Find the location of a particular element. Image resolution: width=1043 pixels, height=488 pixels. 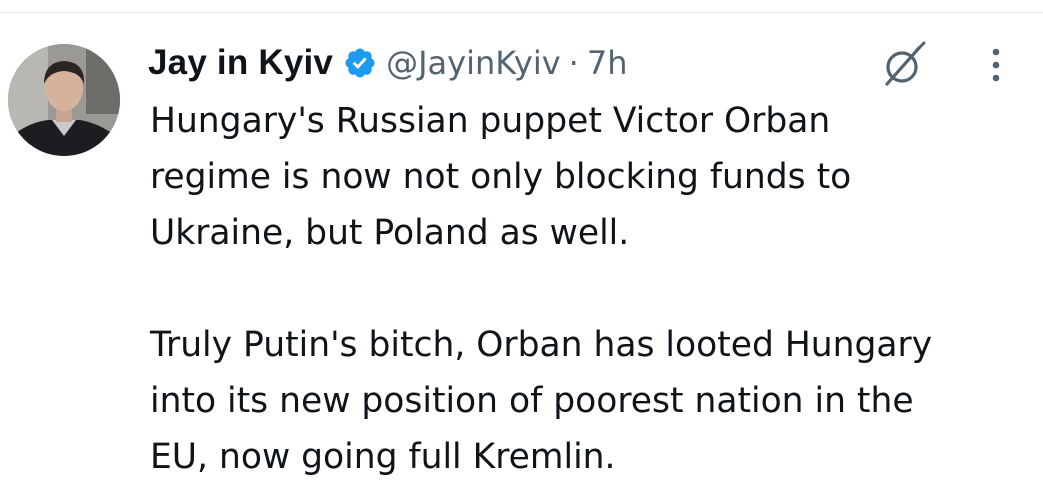

author-handle: @JayinKyiv is located at coordinates (473, 63).